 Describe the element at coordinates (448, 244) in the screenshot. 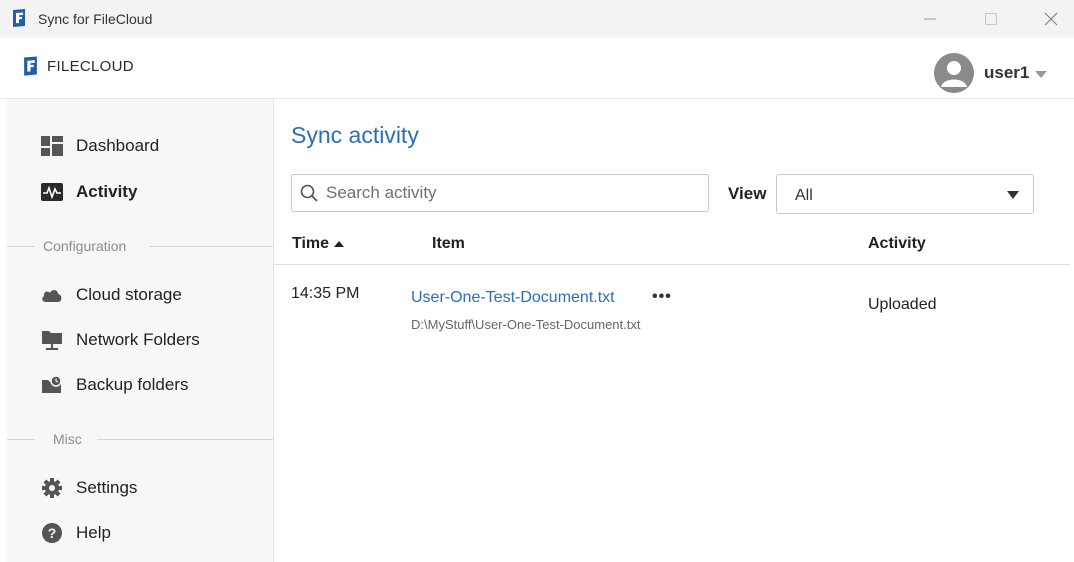

I see `column-header-item: Item` at that location.